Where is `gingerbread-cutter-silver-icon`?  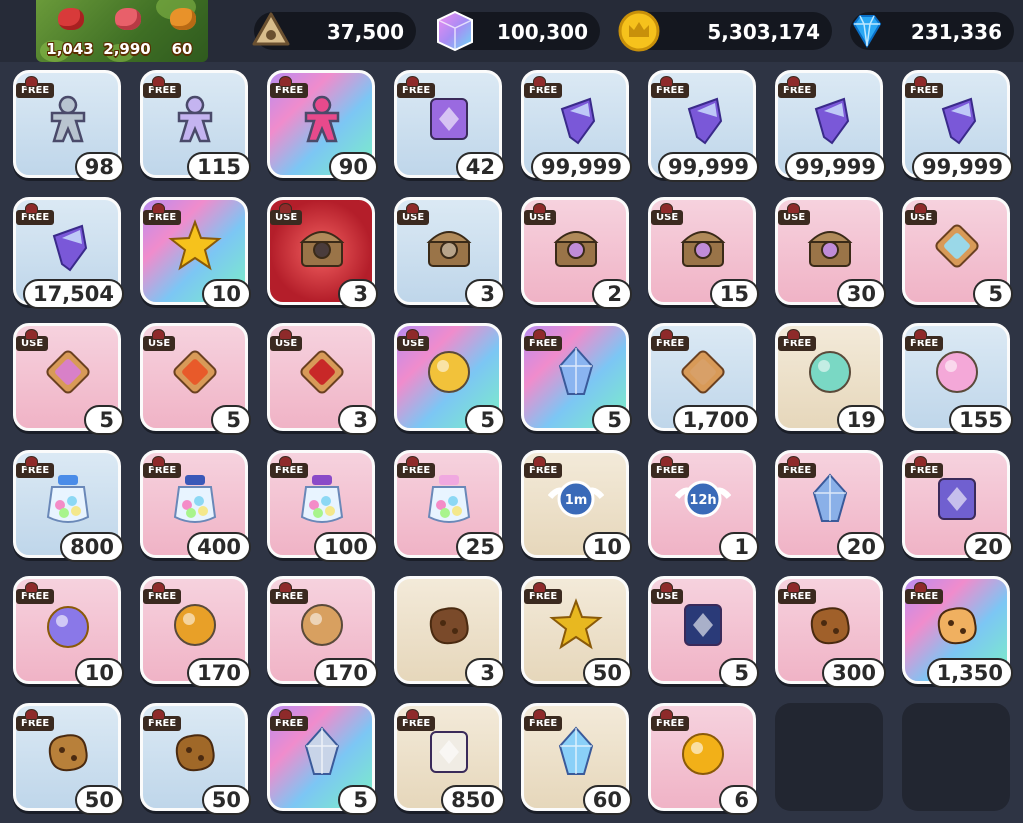
gingerbread-cutter-silver-icon is located at coordinates (68, 119).